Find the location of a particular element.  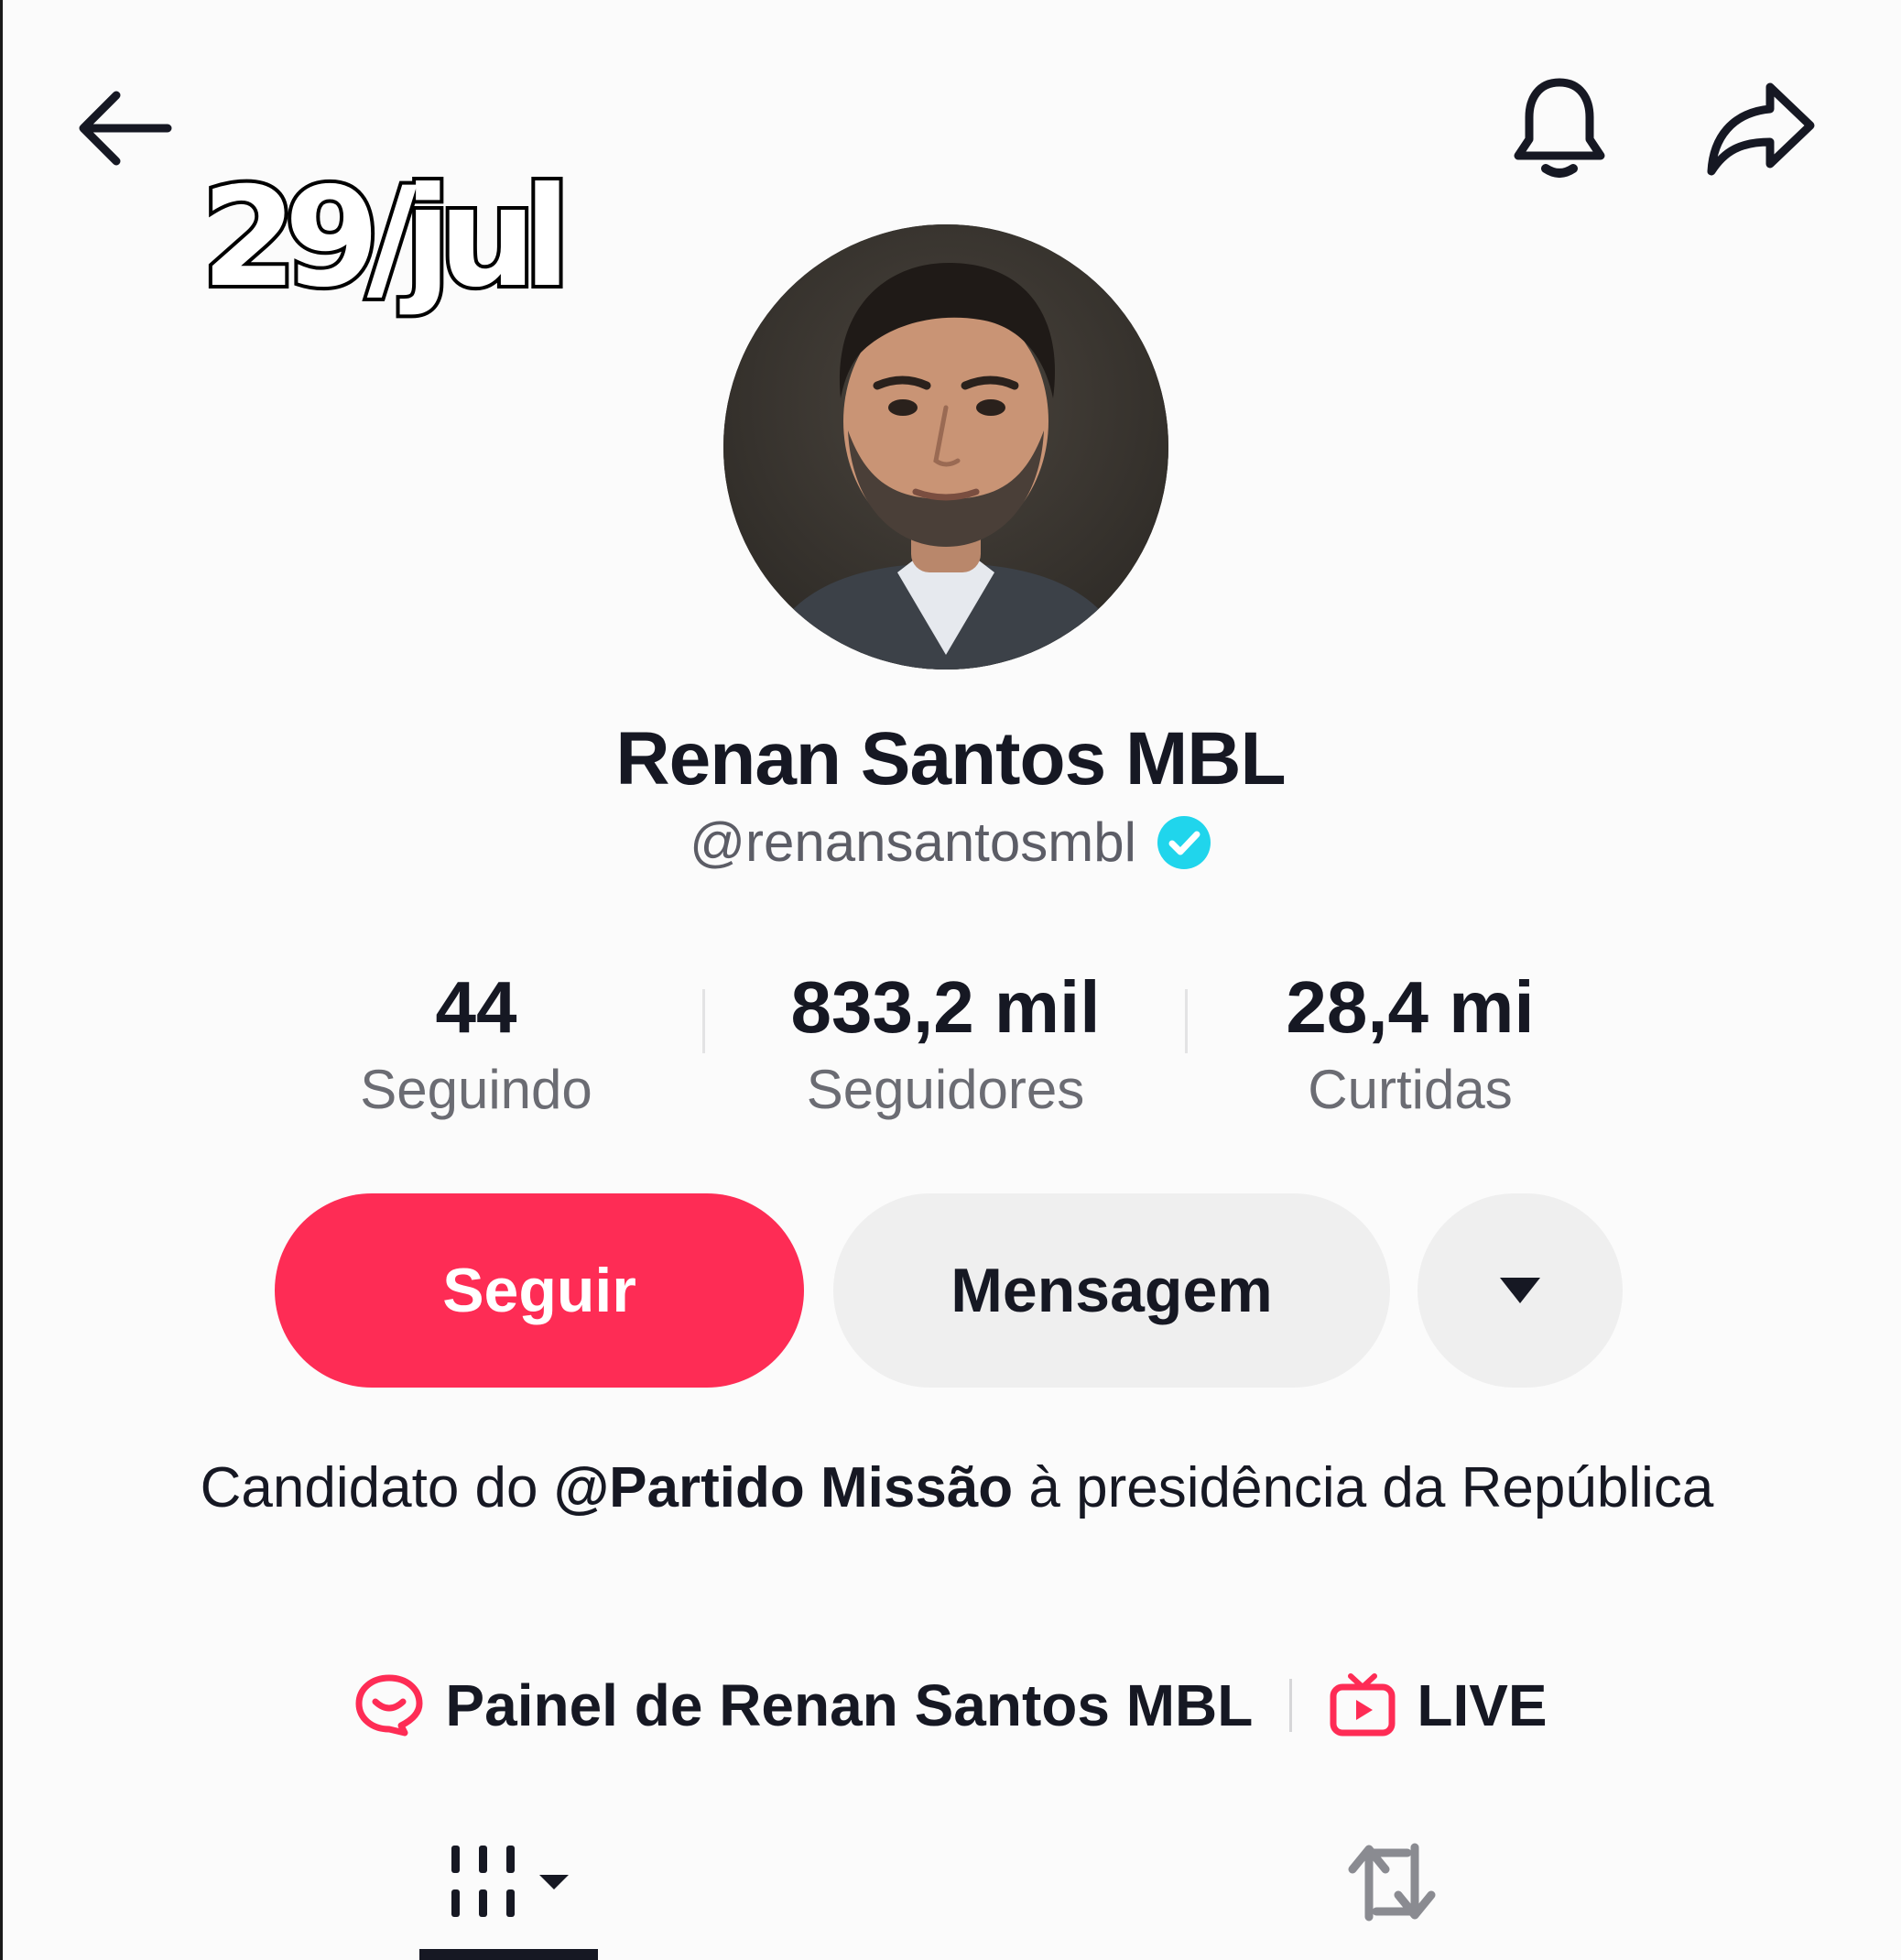

tab-reposts is located at coordinates (1391, 1882).